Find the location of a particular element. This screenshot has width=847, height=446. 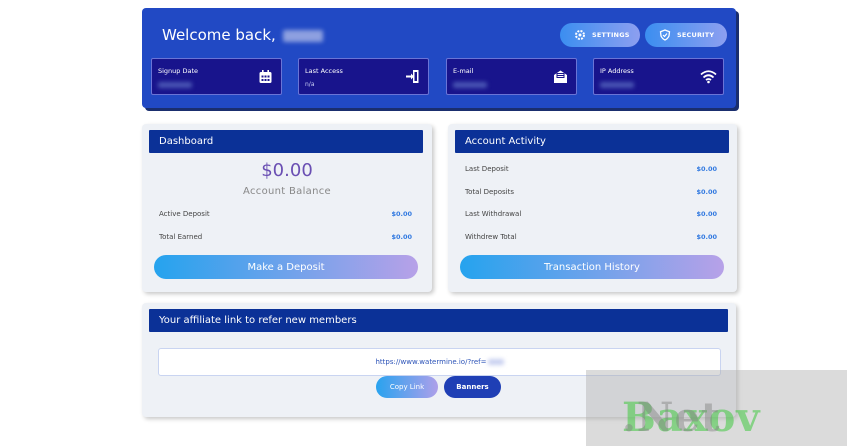

referral-code-redacted is located at coordinates (495, 362).